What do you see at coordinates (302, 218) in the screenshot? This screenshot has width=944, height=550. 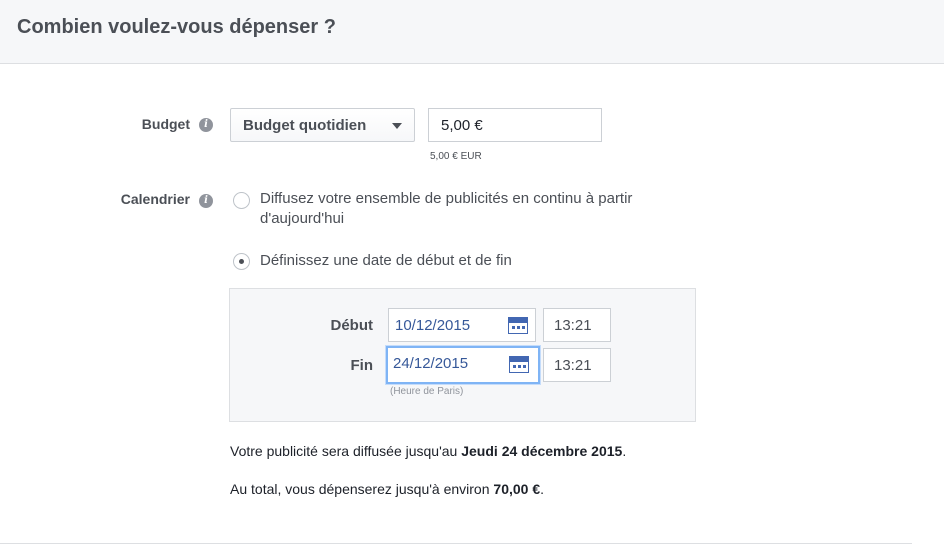 I see `radio-continuous-label-line2: d'aujourd'hui` at bounding box center [302, 218].